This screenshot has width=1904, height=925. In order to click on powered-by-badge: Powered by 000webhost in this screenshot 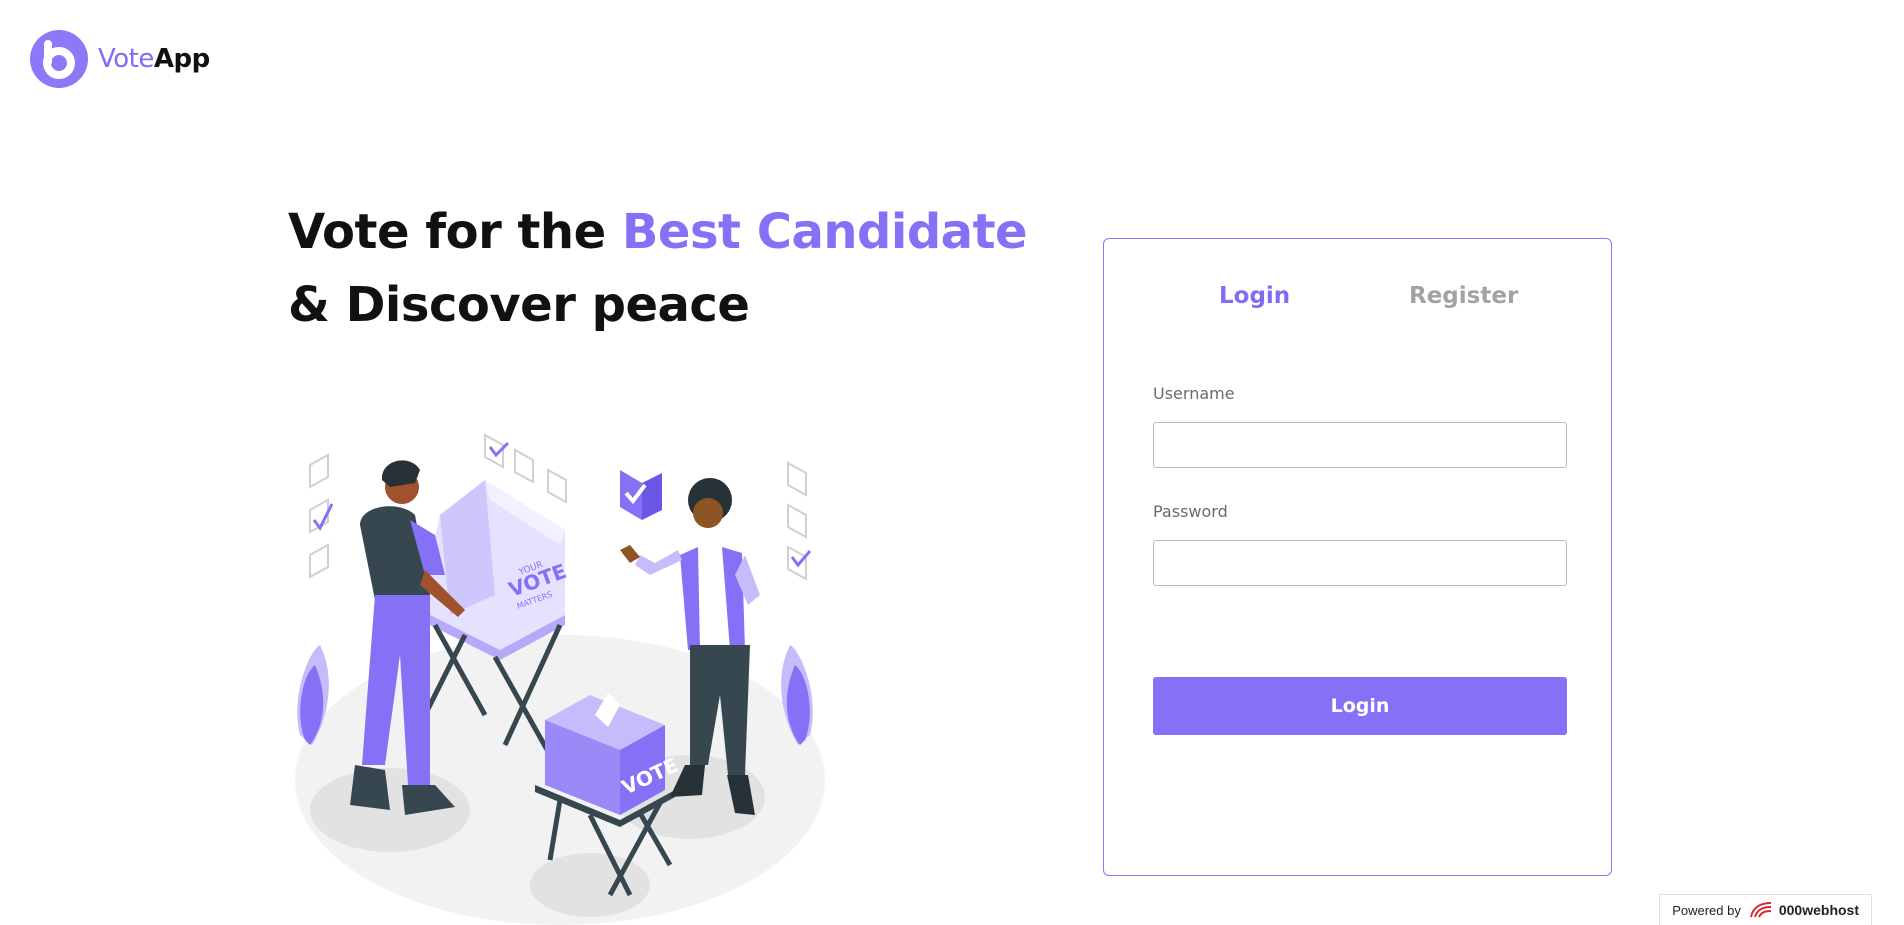, I will do `click(1765, 909)`.